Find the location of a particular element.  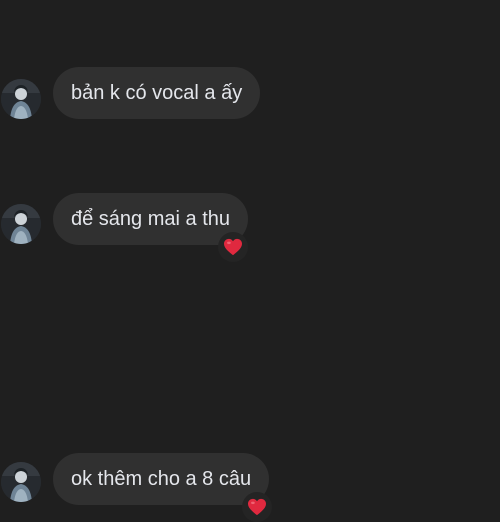

message-bubble: bản k có vocal a ấy is located at coordinates (157, 93).